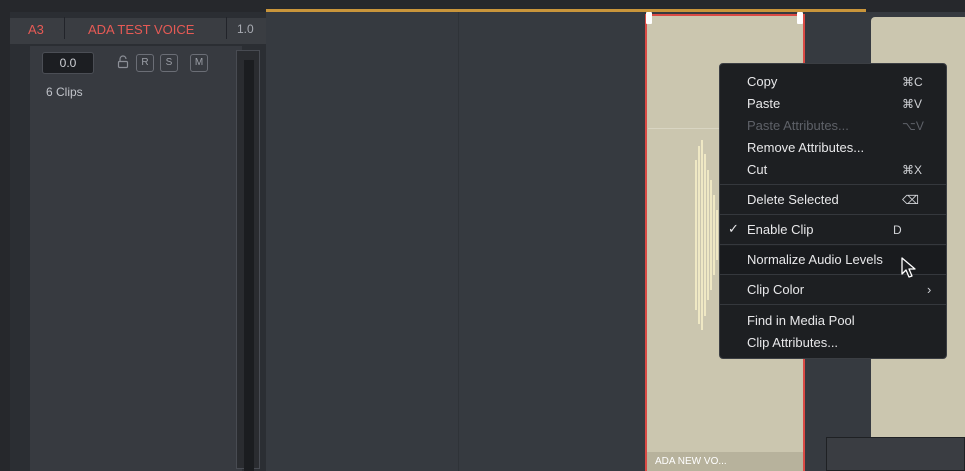 The width and height of the screenshot is (965, 471). Describe the element at coordinates (757, 169) in the screenshot. I see `menu-item-cut: Cut` at that location.